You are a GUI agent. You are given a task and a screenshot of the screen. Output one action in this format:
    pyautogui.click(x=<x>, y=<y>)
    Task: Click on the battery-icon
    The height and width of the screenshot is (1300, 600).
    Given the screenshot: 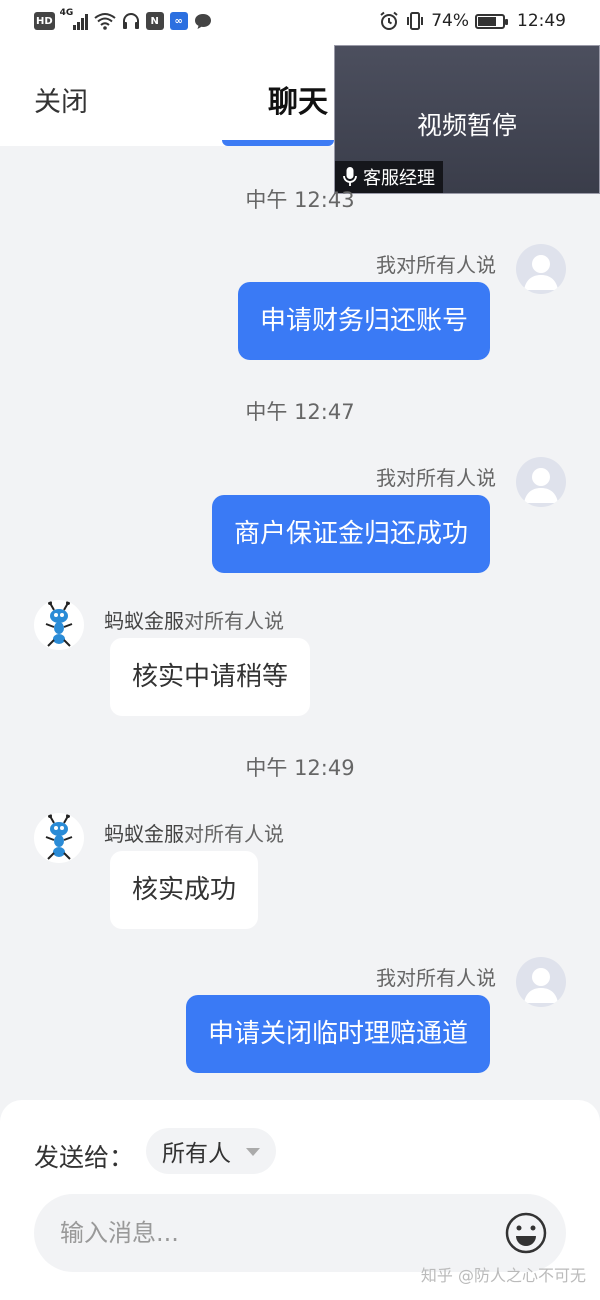 What is the action you would take?
    pyautogui.click(x=491, y=21)
    